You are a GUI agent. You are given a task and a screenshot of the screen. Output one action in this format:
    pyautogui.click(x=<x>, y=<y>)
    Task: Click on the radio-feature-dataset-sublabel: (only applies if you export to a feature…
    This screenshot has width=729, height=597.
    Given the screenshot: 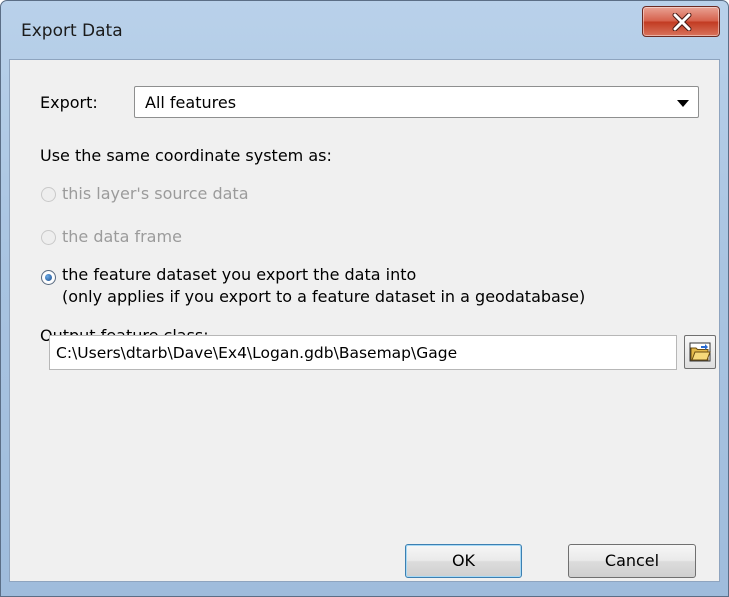 What is the action you would take?
    pyautogui.click(x=324, y=296)
    